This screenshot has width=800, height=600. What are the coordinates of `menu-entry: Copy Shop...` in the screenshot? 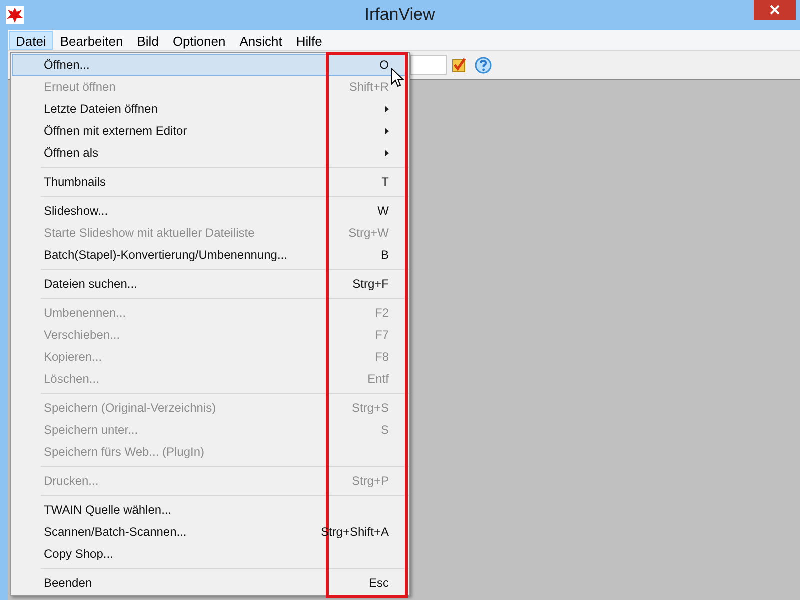 It's located at (210, 554).